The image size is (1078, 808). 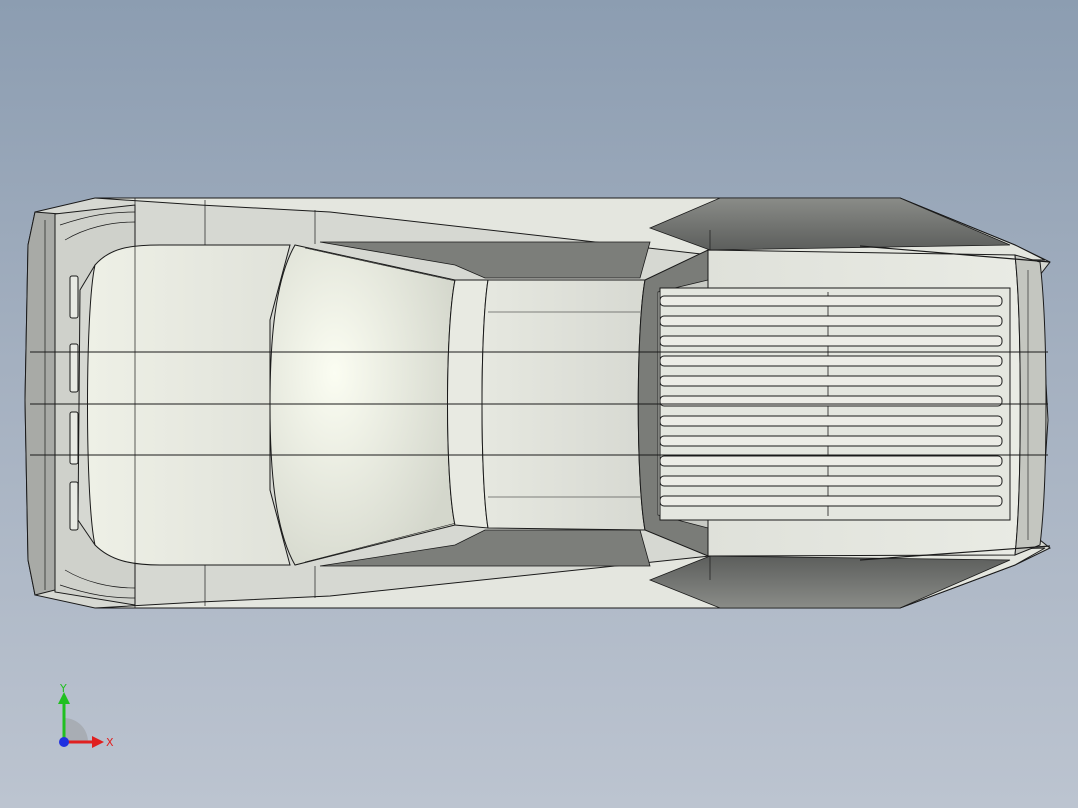 What do you see at coordinates (64, 742) in the screenshot?
I see `origin-z-axis` at bounding box center [64, 742].